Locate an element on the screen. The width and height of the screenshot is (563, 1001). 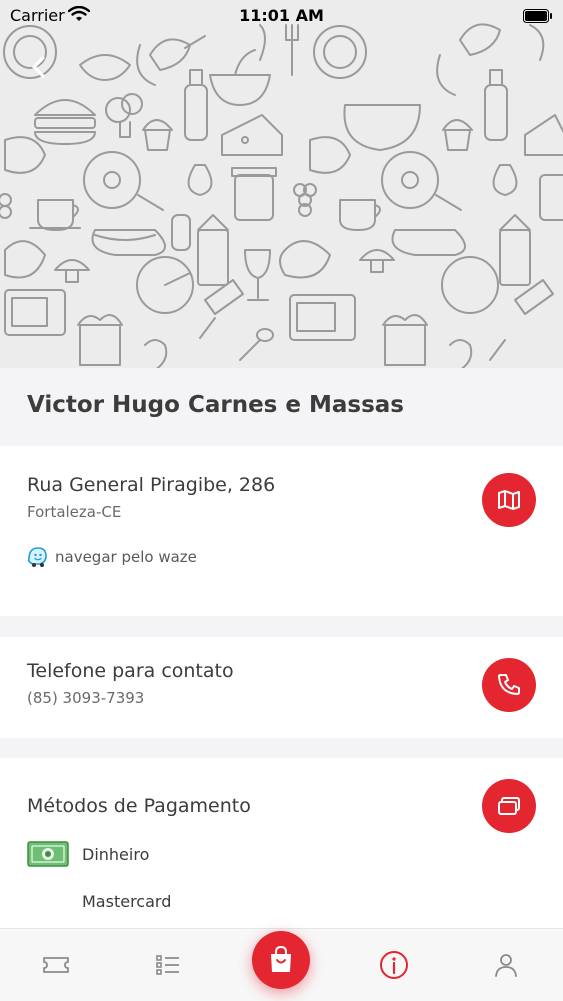
mastercard-icon is located at coordinates (48, 901).